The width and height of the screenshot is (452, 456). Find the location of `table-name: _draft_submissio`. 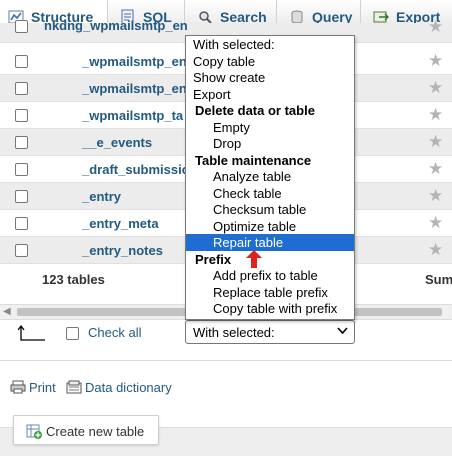

table-name: _draft_submissio is located at coordinates (136, 169).